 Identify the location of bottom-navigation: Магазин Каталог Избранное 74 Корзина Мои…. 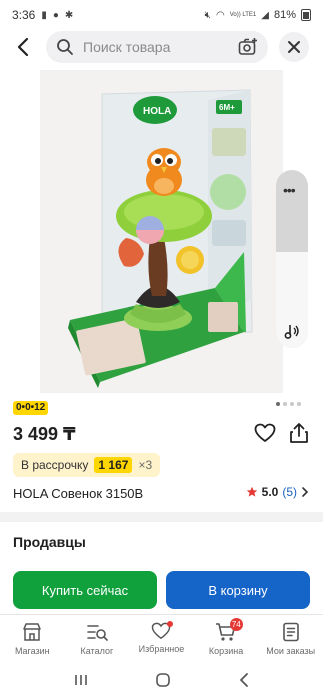
(161, 637).